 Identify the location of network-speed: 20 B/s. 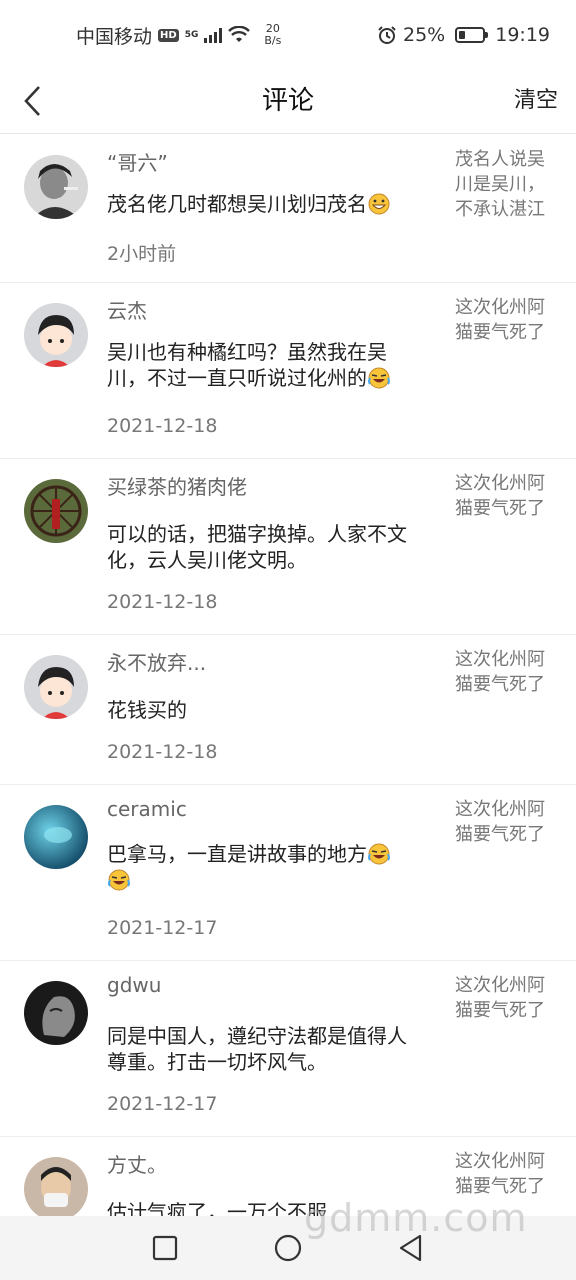
(272, 35).